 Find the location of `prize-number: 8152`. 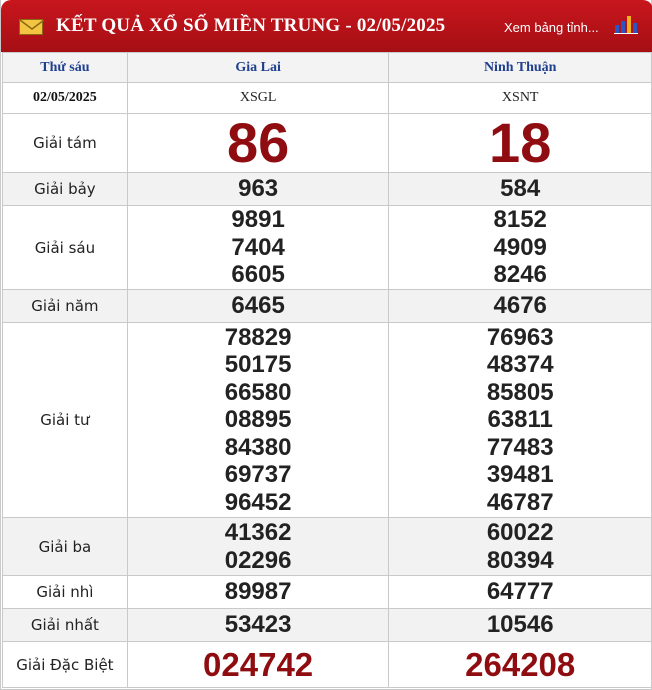

prize-number: 8152 is located at coordinates (520, 220).